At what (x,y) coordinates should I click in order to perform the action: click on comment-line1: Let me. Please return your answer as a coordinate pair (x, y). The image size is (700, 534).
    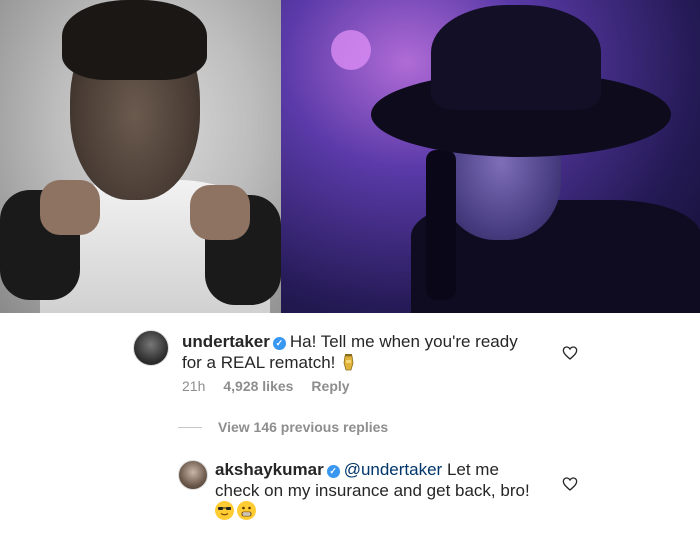
    Looking at the image, I should click on (472, 469).